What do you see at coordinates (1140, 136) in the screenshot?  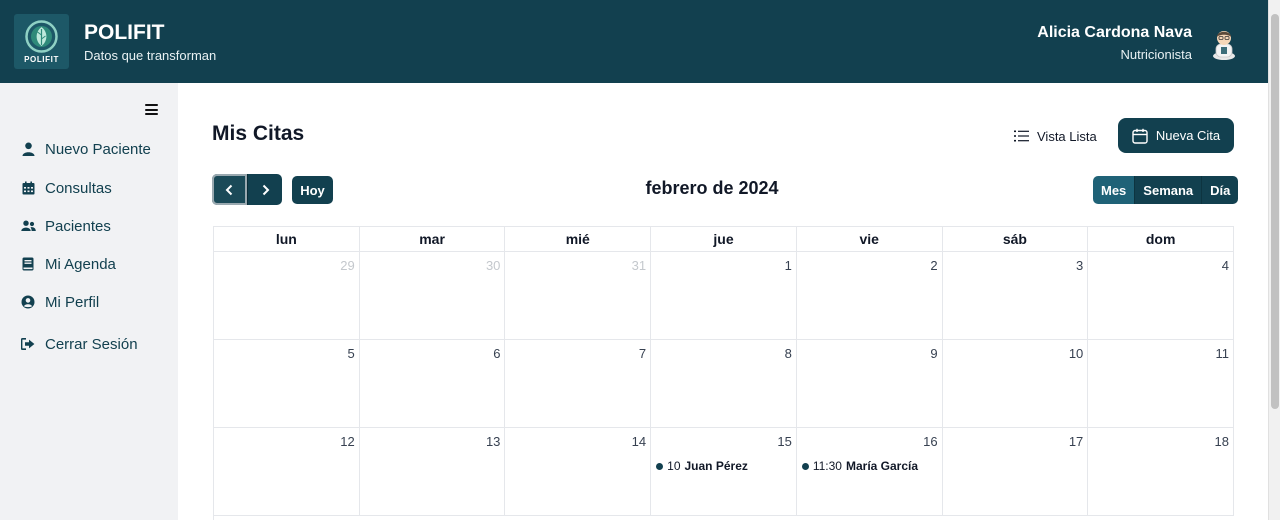 I see `calendar-outline-icon` at bounding box center [1140, 136].